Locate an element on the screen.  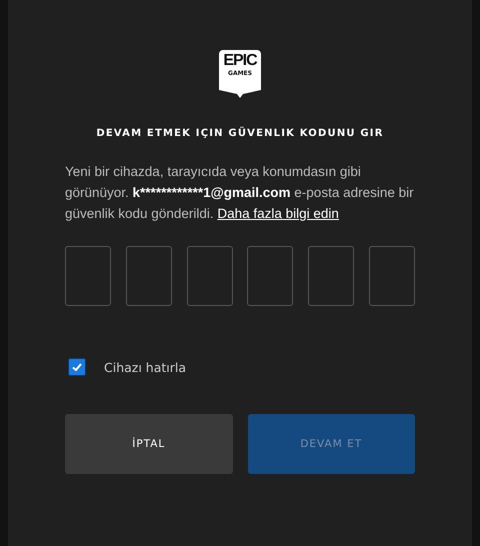
message-text: Yeni bir cihazda, tarayıcıda veya konumdasın gibi görünüyor. k************1@gmail.com e-posta adresine bir güvenlik kodu gönderildi. Daha fazla bilgi edin is located at coordinates (240, 193).